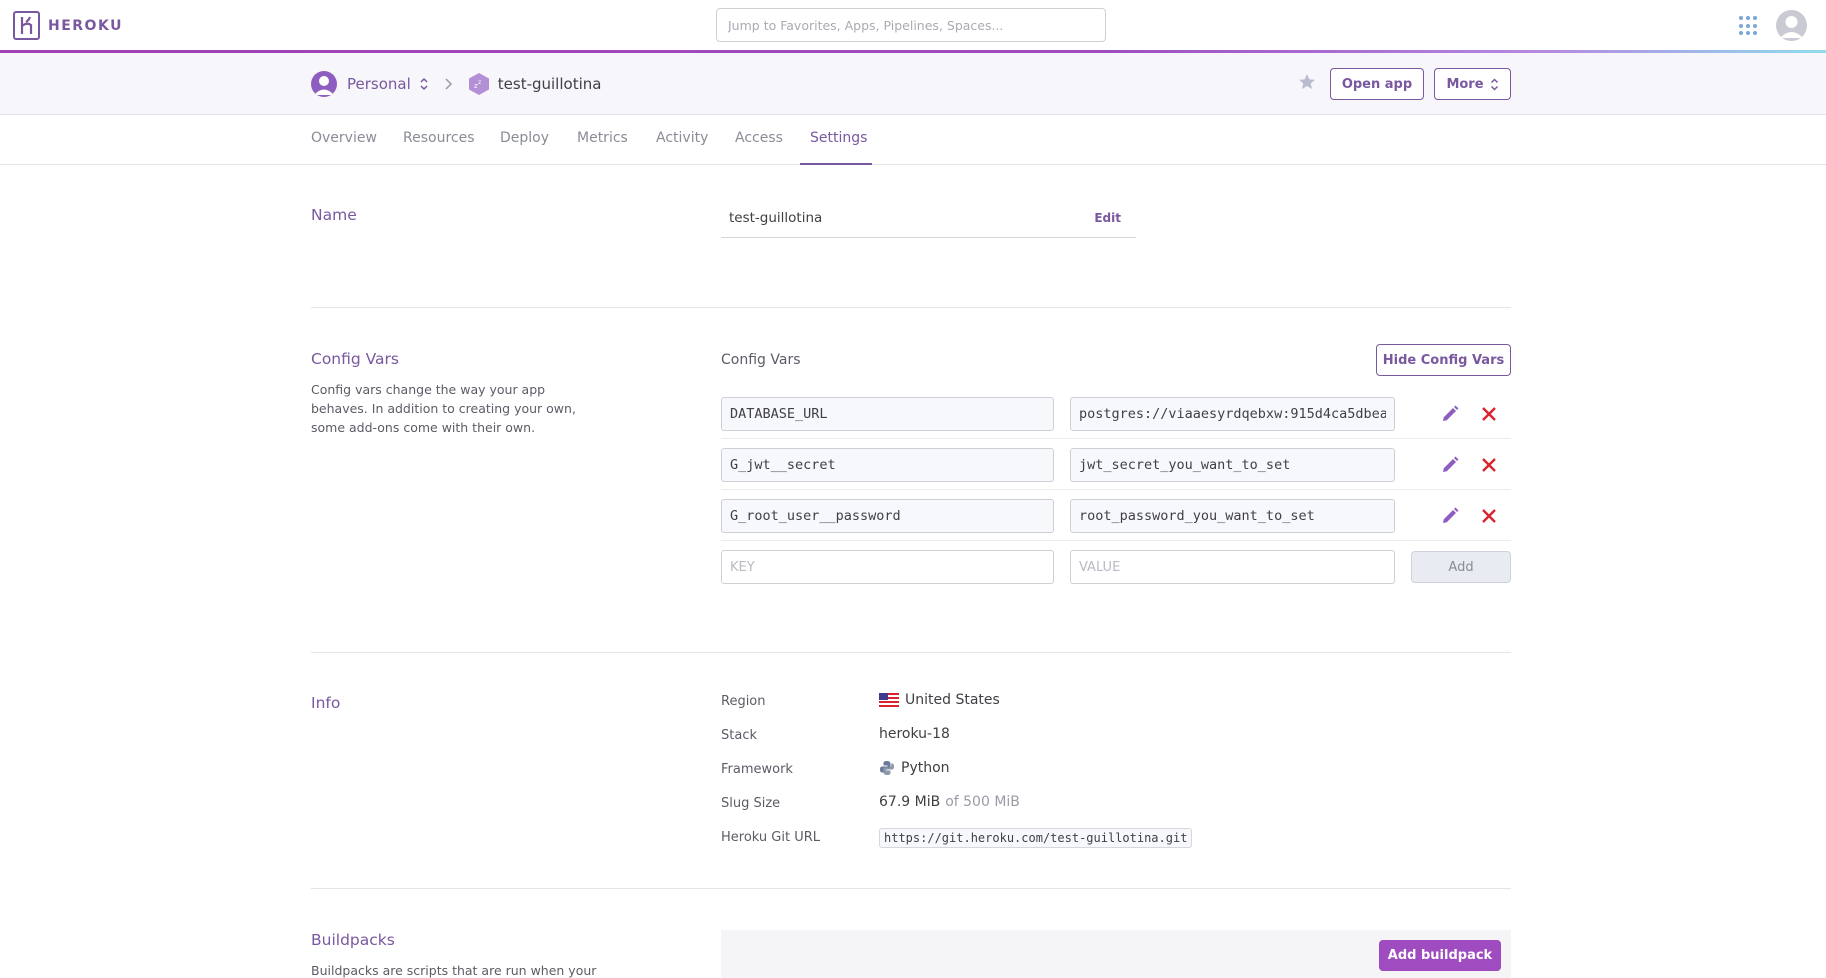  What do you see at coordinates (355, 359) in the screenshot?
I see `config-vars-section-title: Config Vars` at bounding box center [355, 359].